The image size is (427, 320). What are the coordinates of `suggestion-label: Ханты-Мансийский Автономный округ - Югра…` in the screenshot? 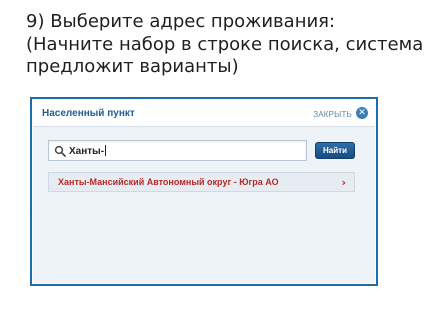 It's located at (168, 182).